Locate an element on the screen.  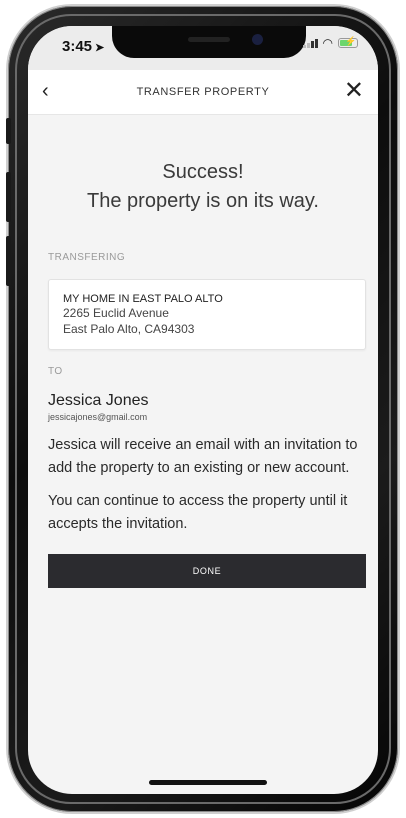
speaker is located at coordinates (209, 39).